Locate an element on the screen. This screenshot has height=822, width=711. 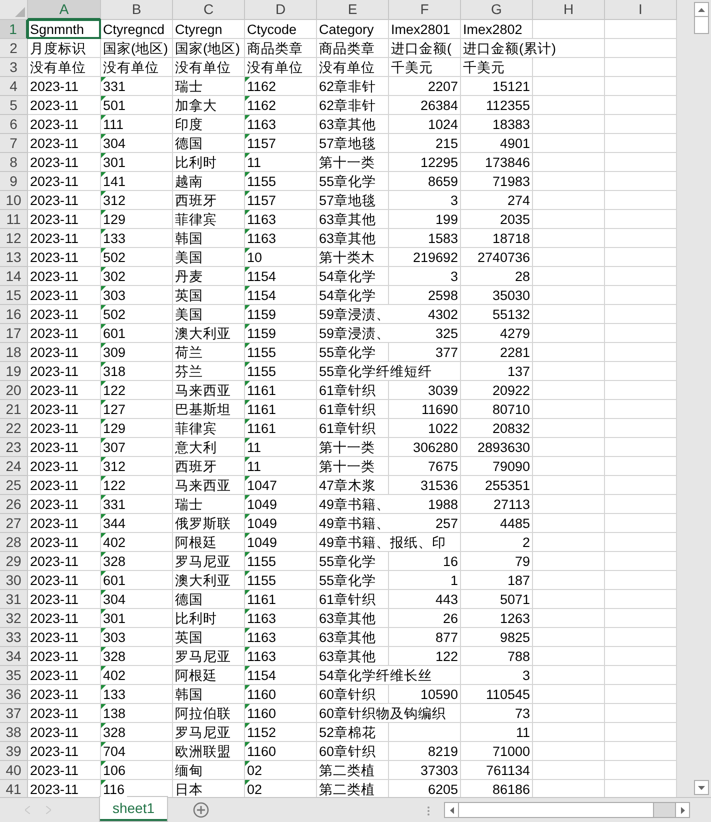
row-header: 11 is located at coordinates (14, 219).